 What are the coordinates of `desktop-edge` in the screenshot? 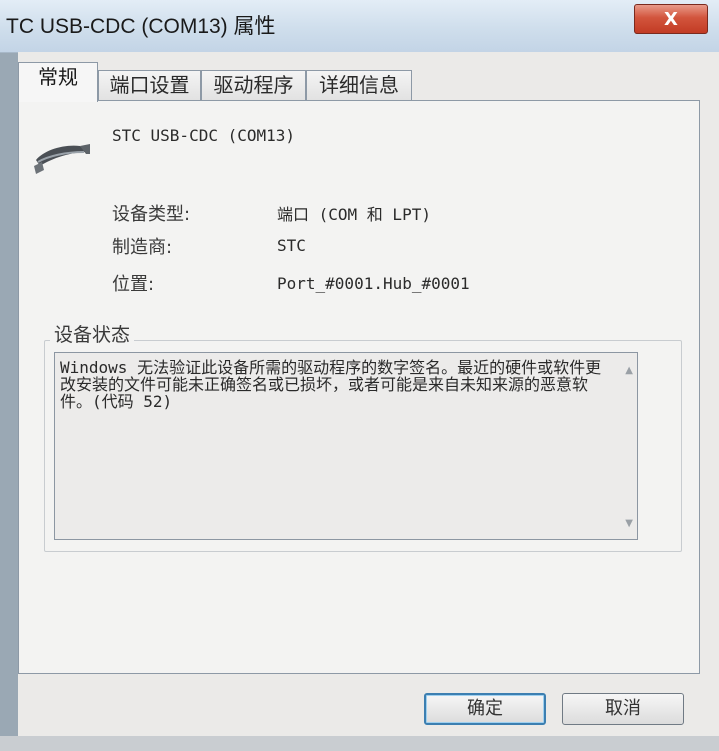 It's located at (9, 375).